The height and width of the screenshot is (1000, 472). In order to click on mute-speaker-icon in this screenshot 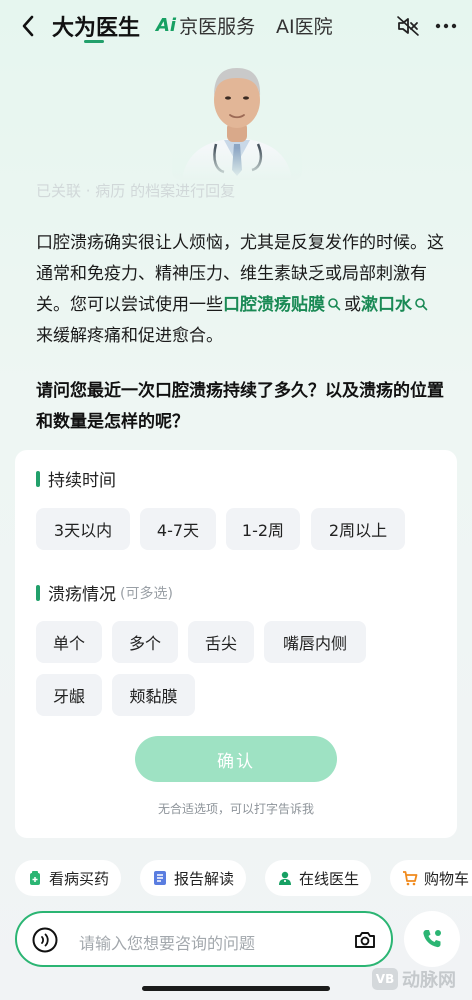, I will do `click(408, 26)`.